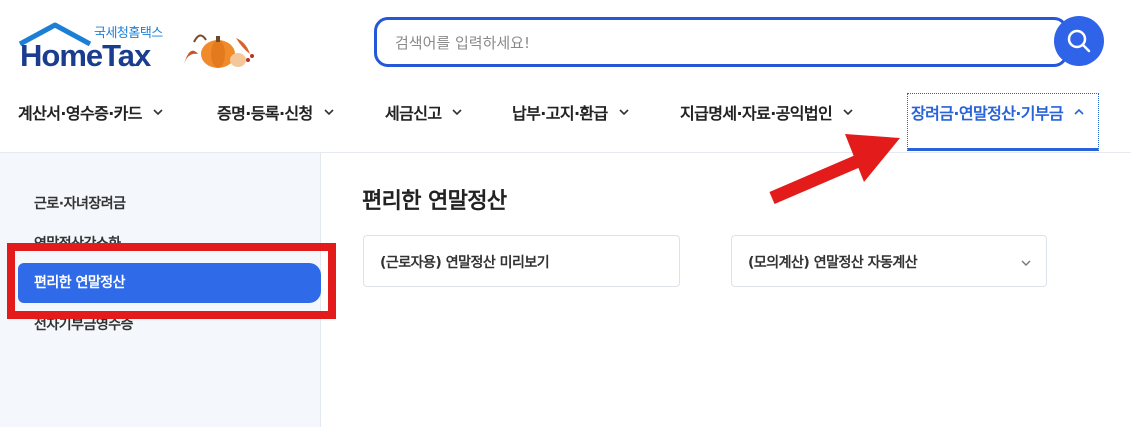 The height and width of the screenshot is (427, 1131). I want to click on card-mock-auto-calc: (모의계산) 연말정산 자동계산, so click(889, 261).